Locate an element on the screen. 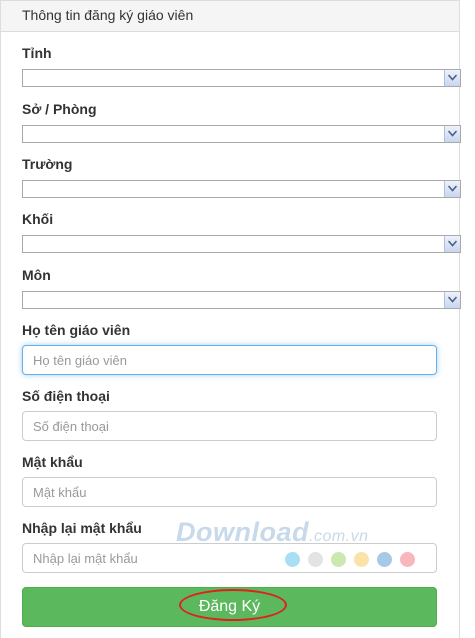 Image resolution: width=475 pixels, height=638 pixels. department-select is located at coordinates (241, 134).